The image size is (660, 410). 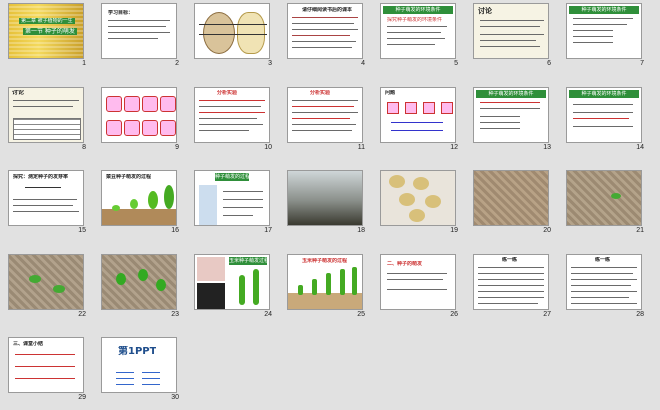 What do you see at coordinates (327, 286) in the screenshot?
I see `slide-thumb-25: 玉米种子萌发的过程 25` at bounding box center [327, 286].